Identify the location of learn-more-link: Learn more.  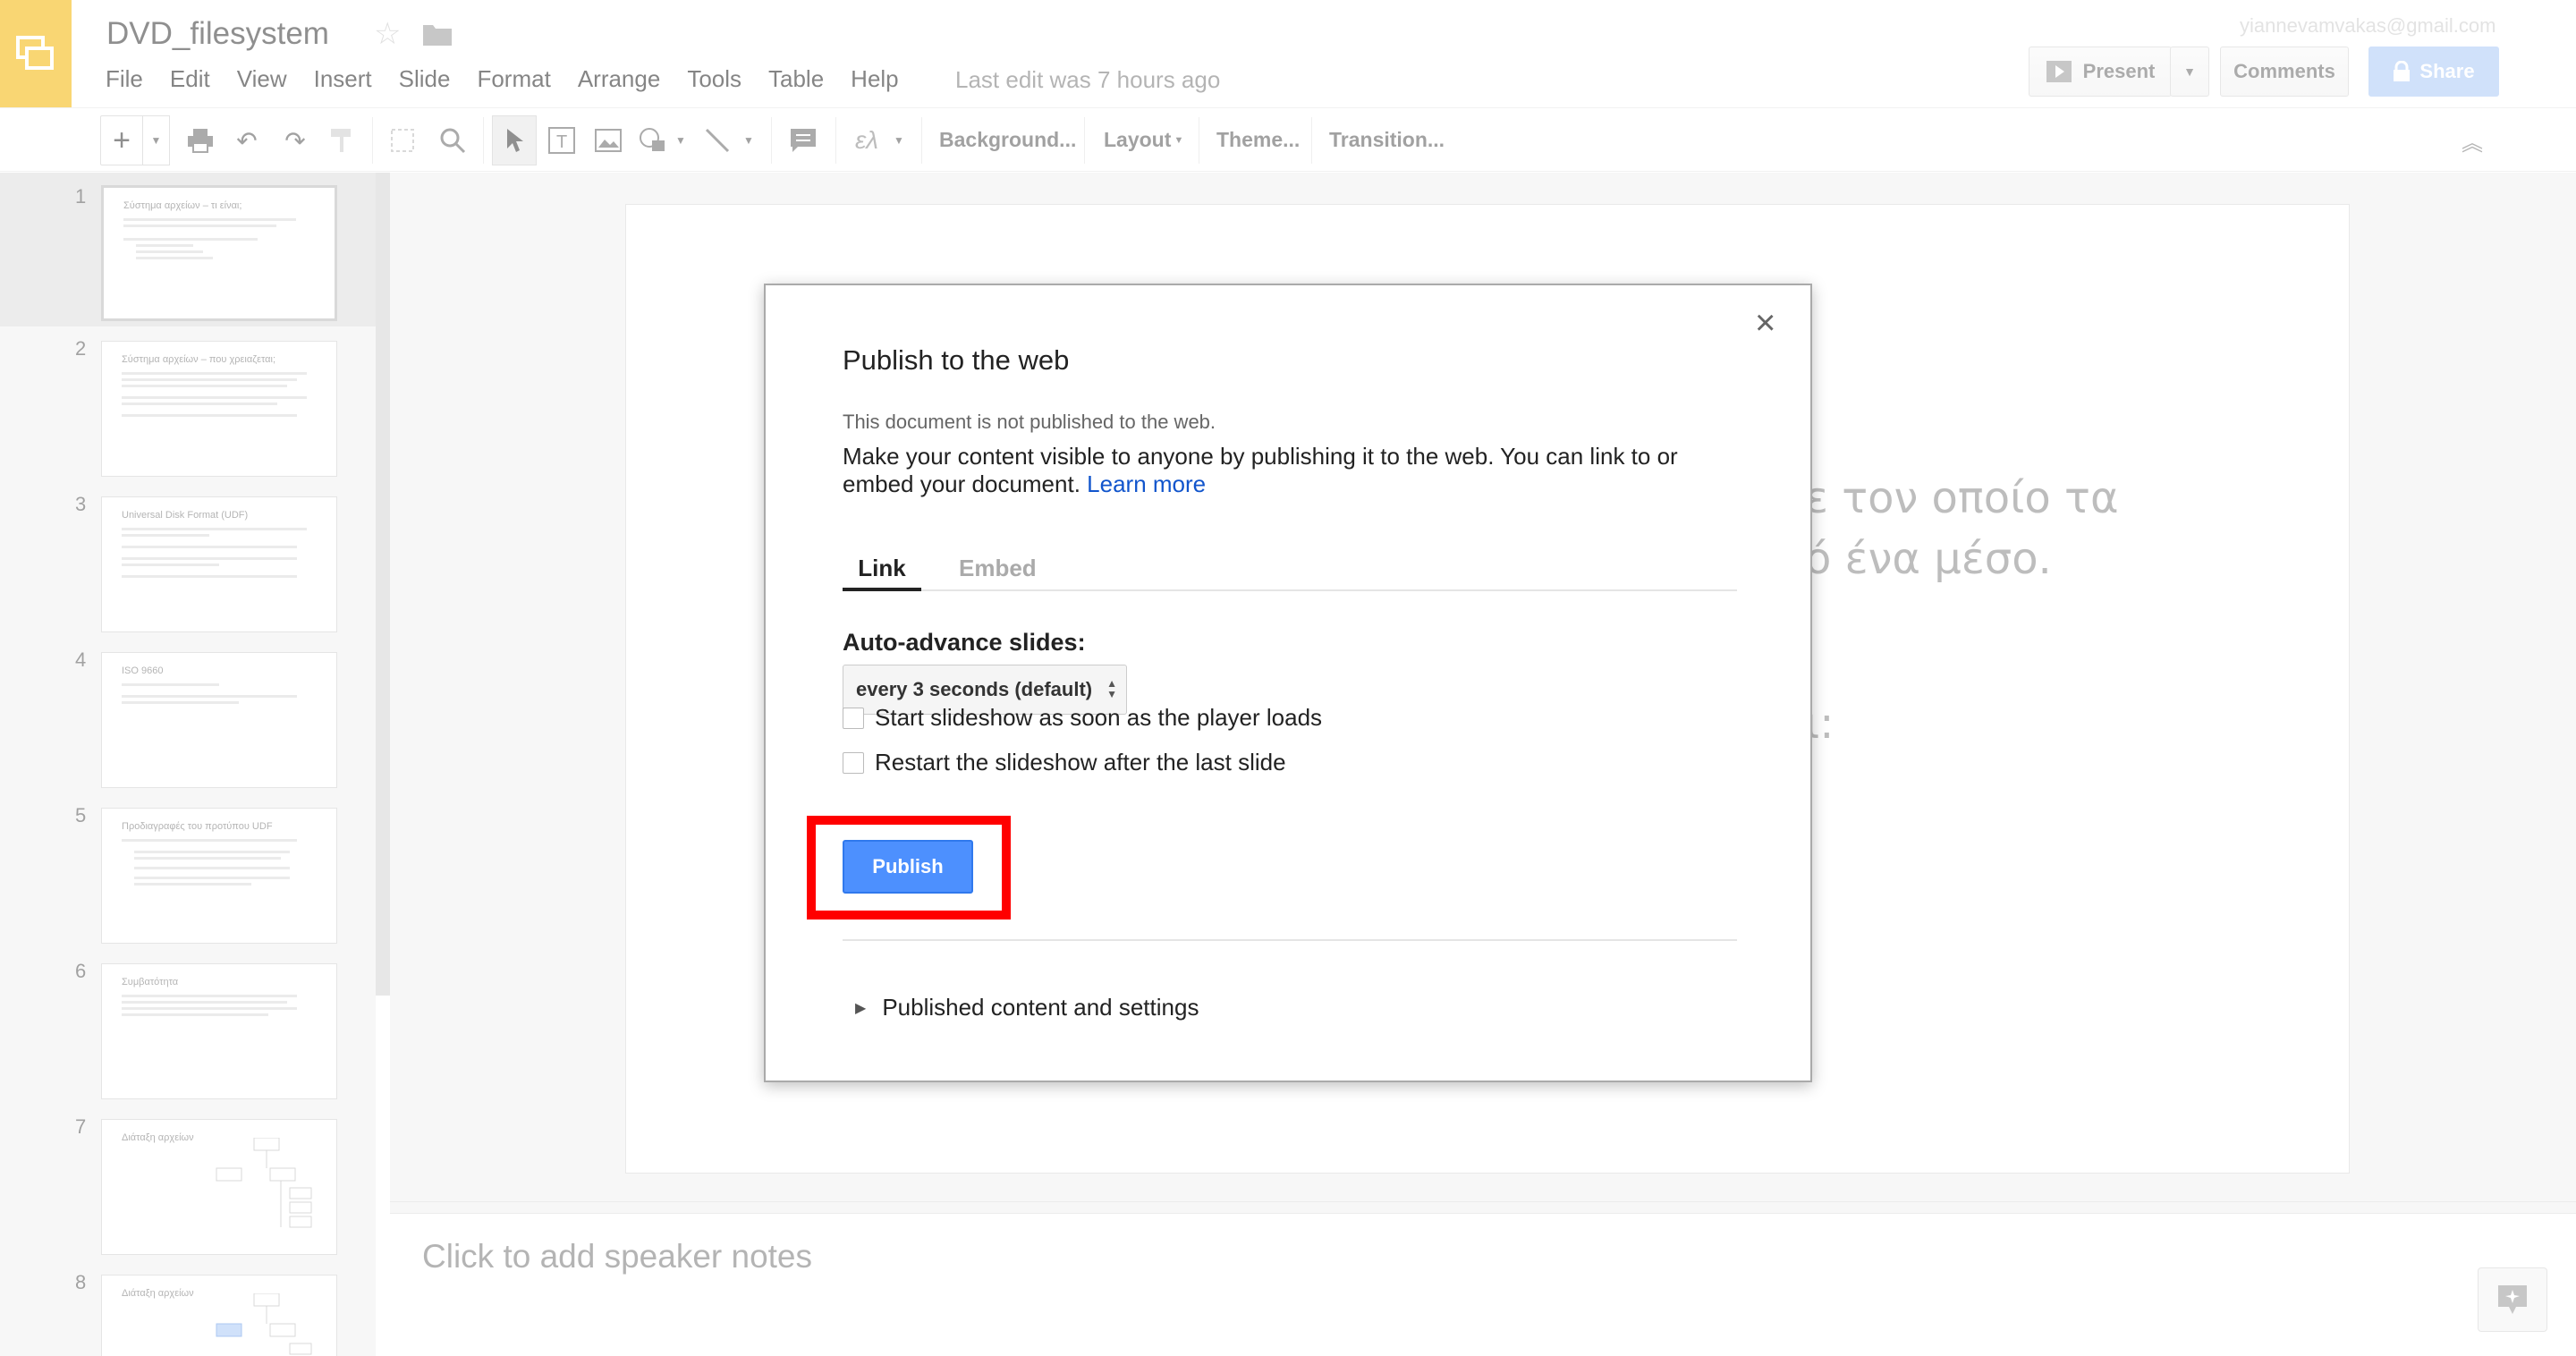
(1146, 484).